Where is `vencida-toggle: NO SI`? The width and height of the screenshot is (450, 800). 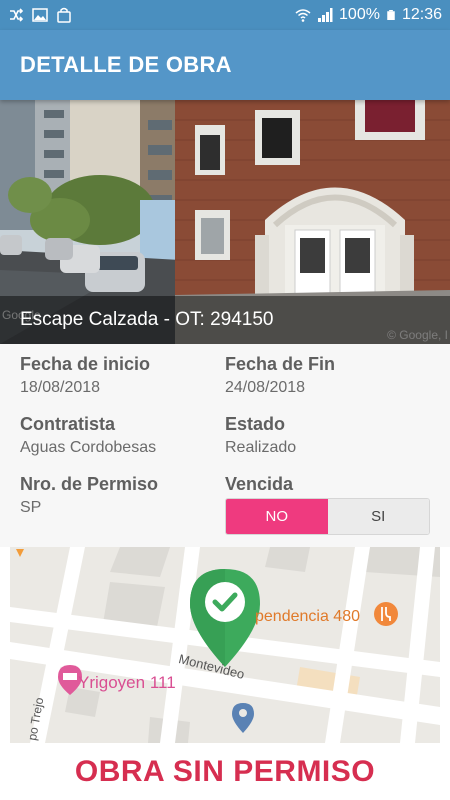 vencida-toggle: NO SI is located at coordinates (327, 516).